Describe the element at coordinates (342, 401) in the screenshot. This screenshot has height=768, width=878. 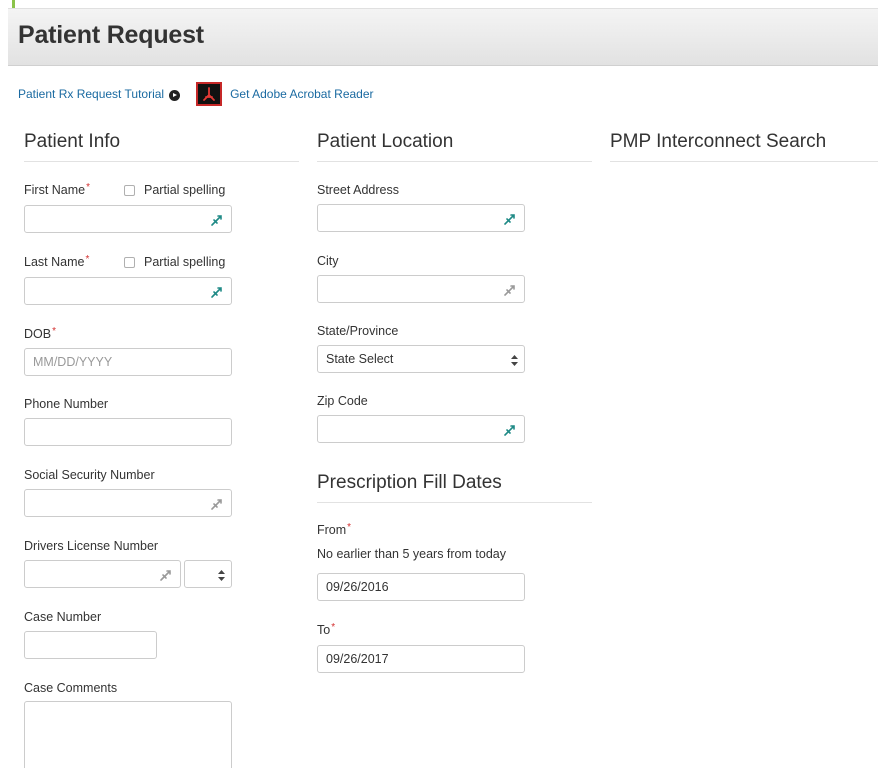
I see `zip-code-label: Zip Code` at that location.